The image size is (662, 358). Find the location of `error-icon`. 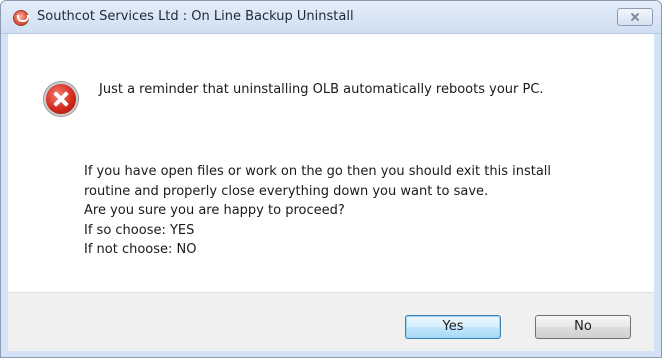

error-icon is located at coordinates (61, 99).